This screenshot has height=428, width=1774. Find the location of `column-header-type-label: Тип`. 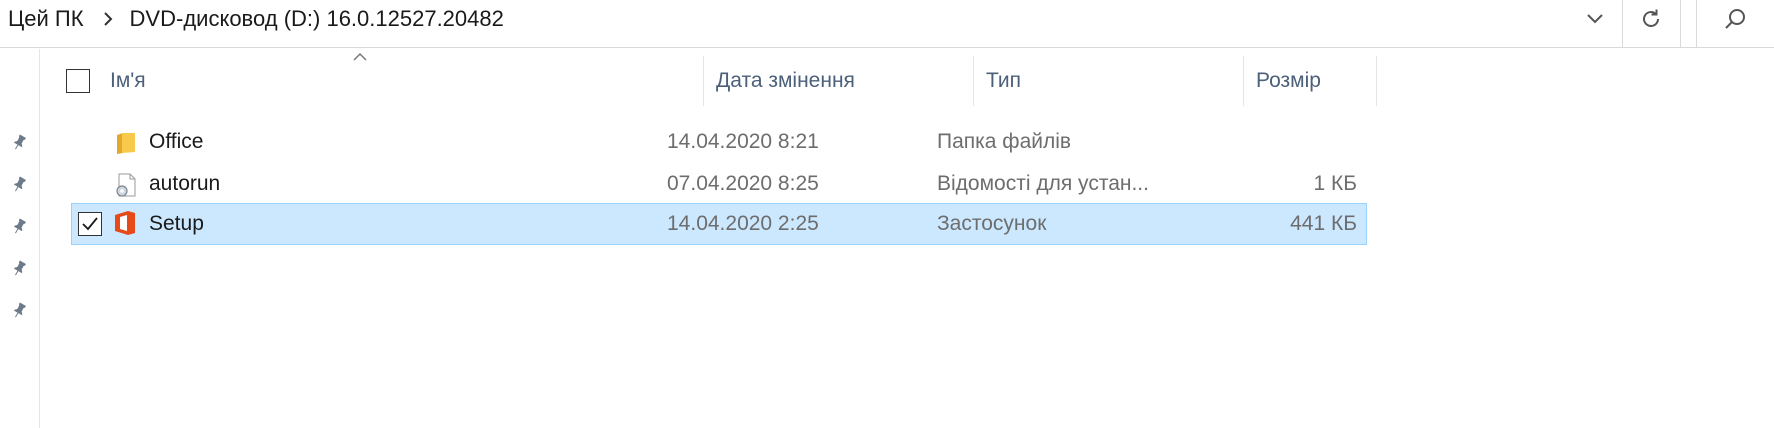

column-header-type-label: Тип is located at coordinates (1004, 80).